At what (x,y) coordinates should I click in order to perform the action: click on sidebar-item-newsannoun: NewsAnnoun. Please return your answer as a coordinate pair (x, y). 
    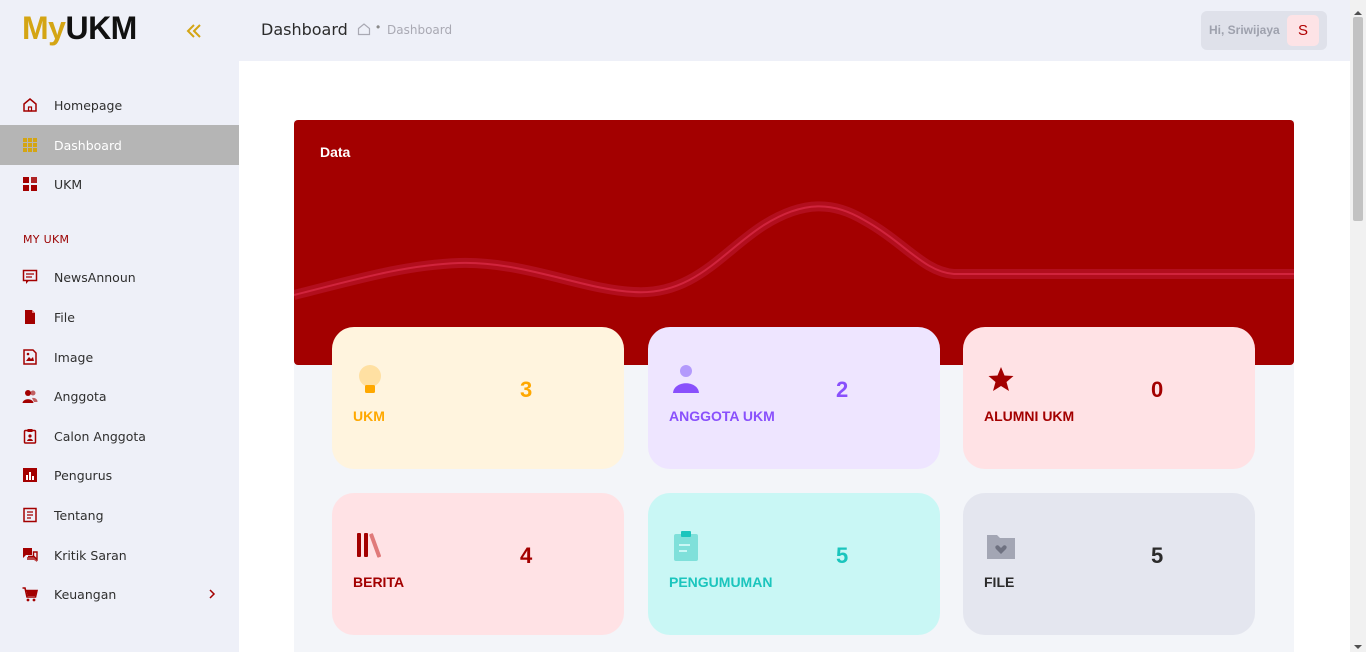
    Looking at the image, I should click on (119, 277).